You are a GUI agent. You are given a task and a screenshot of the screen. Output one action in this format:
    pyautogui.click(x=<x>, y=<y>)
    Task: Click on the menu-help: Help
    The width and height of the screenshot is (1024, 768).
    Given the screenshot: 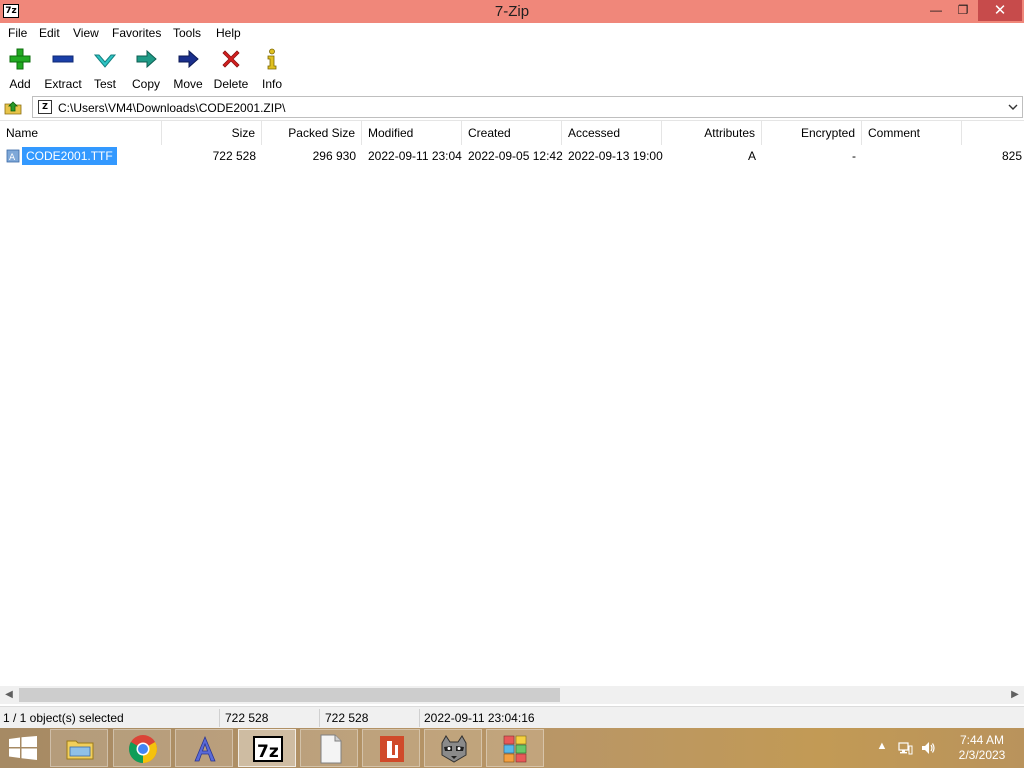 What is the action you would take?
    pyautogui.click(x=228, y=33)
    